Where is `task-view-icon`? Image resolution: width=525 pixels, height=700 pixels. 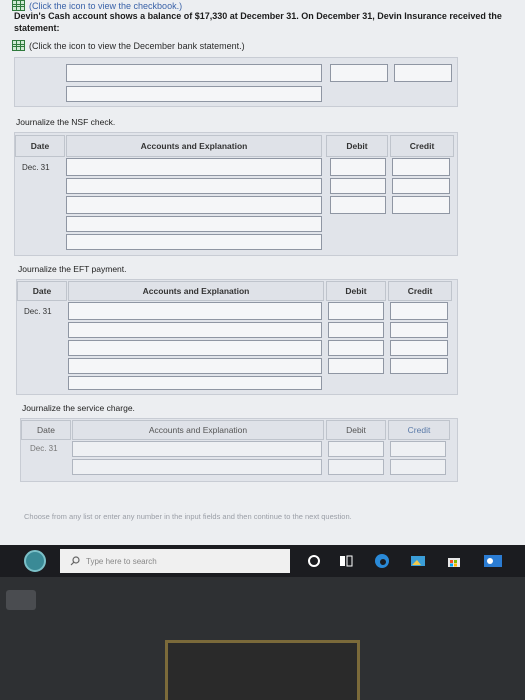 task-view-icon is located at coordinates (346, 561).